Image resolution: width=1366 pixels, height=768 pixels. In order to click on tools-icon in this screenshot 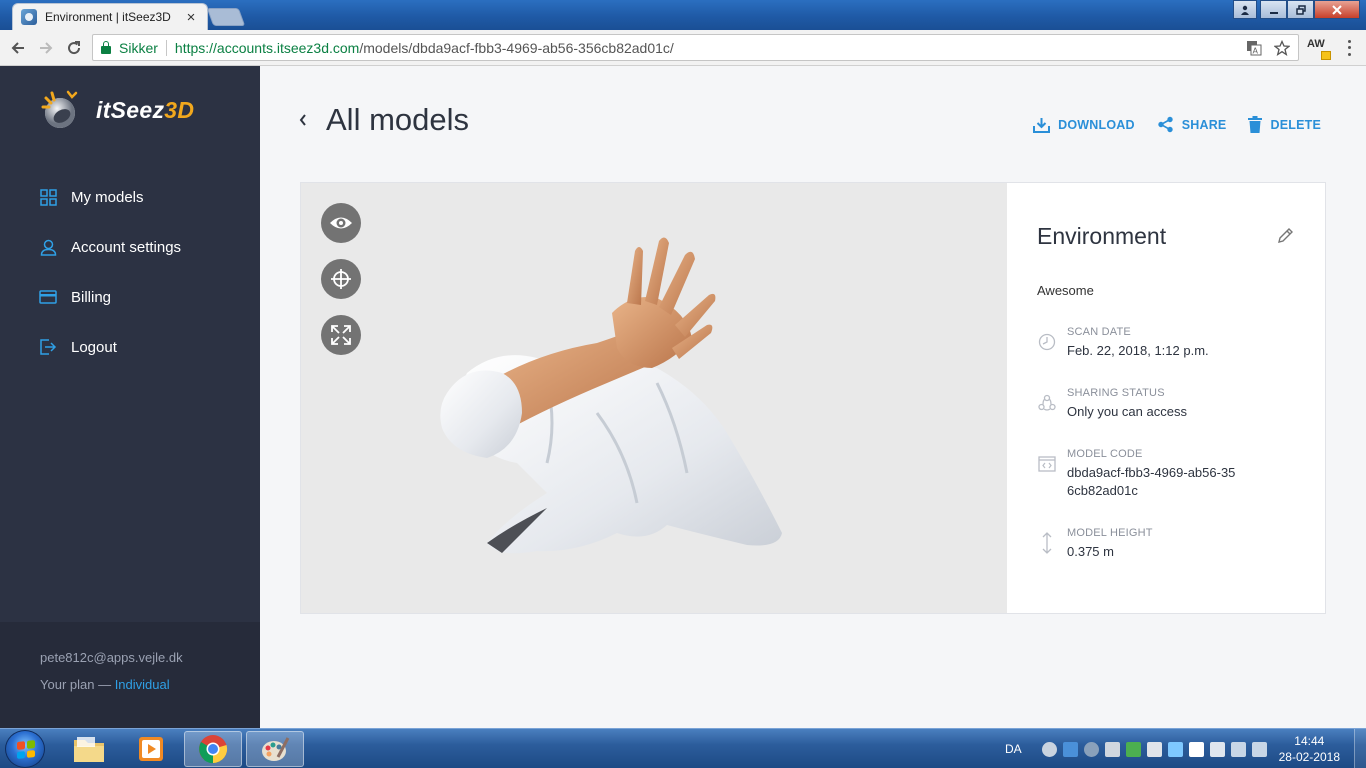, I will do `click(1154, 749)`.